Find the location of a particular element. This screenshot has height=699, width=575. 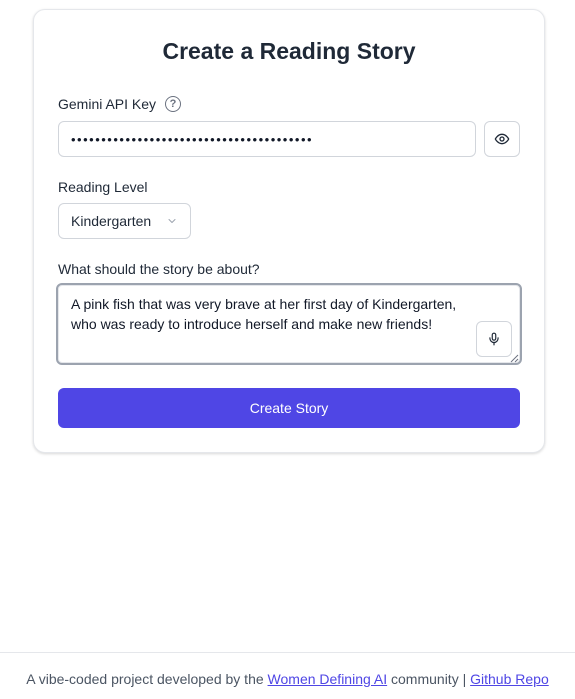

api-key-value: •••••••••••••••••••••••••••••••••••••••• is located at coordinates (192, 139).